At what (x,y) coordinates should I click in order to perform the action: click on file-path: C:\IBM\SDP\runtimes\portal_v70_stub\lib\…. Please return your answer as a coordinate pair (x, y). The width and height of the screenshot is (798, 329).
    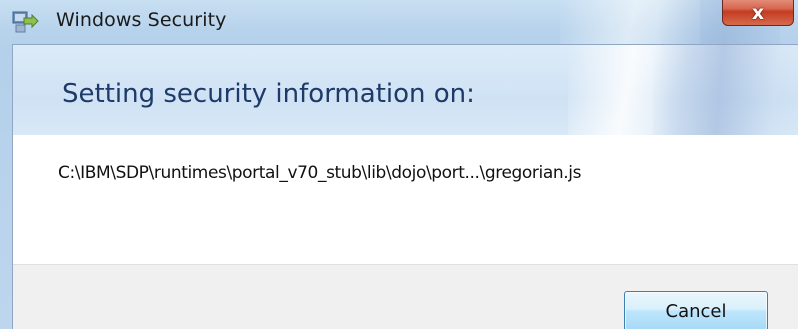
    Looking at the image, I should click on (320, 173).